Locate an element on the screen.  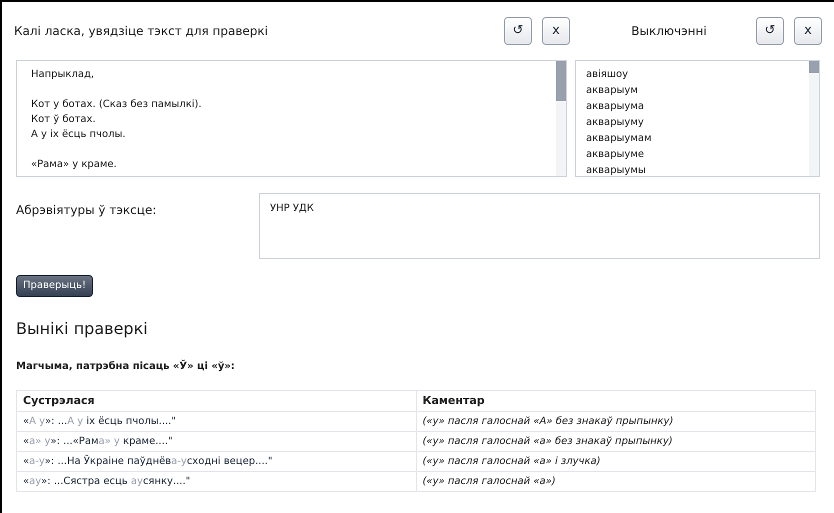
exclusion-word: акварыумы is located at coordinates (616, 170).